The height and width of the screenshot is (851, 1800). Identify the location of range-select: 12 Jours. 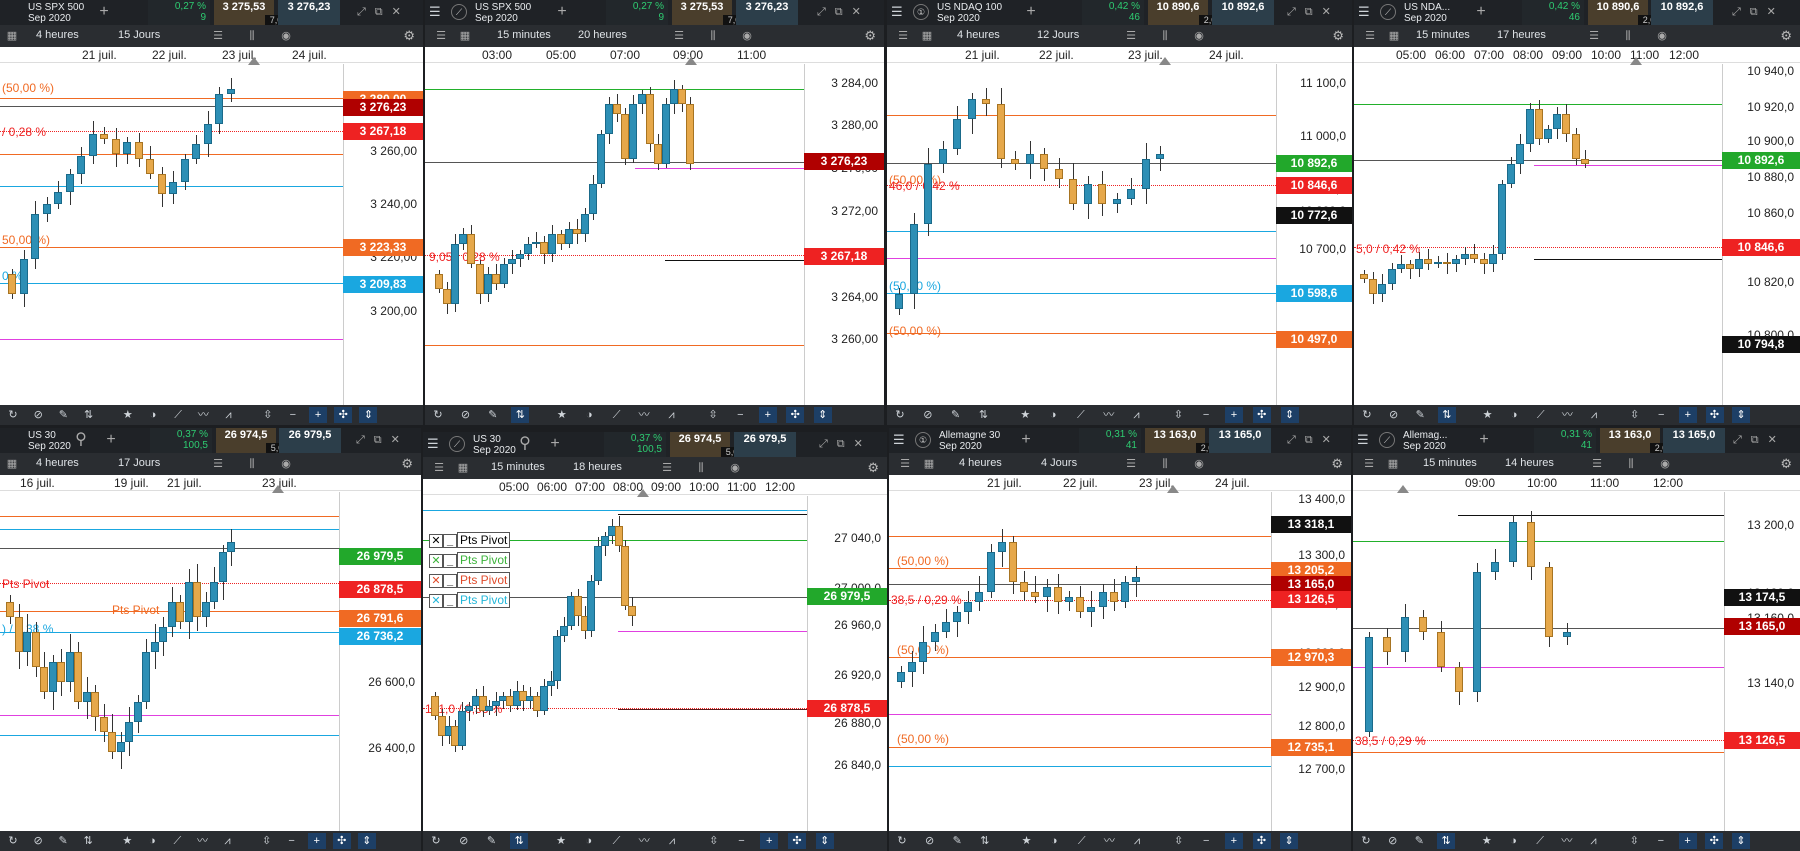
(1058, 35).